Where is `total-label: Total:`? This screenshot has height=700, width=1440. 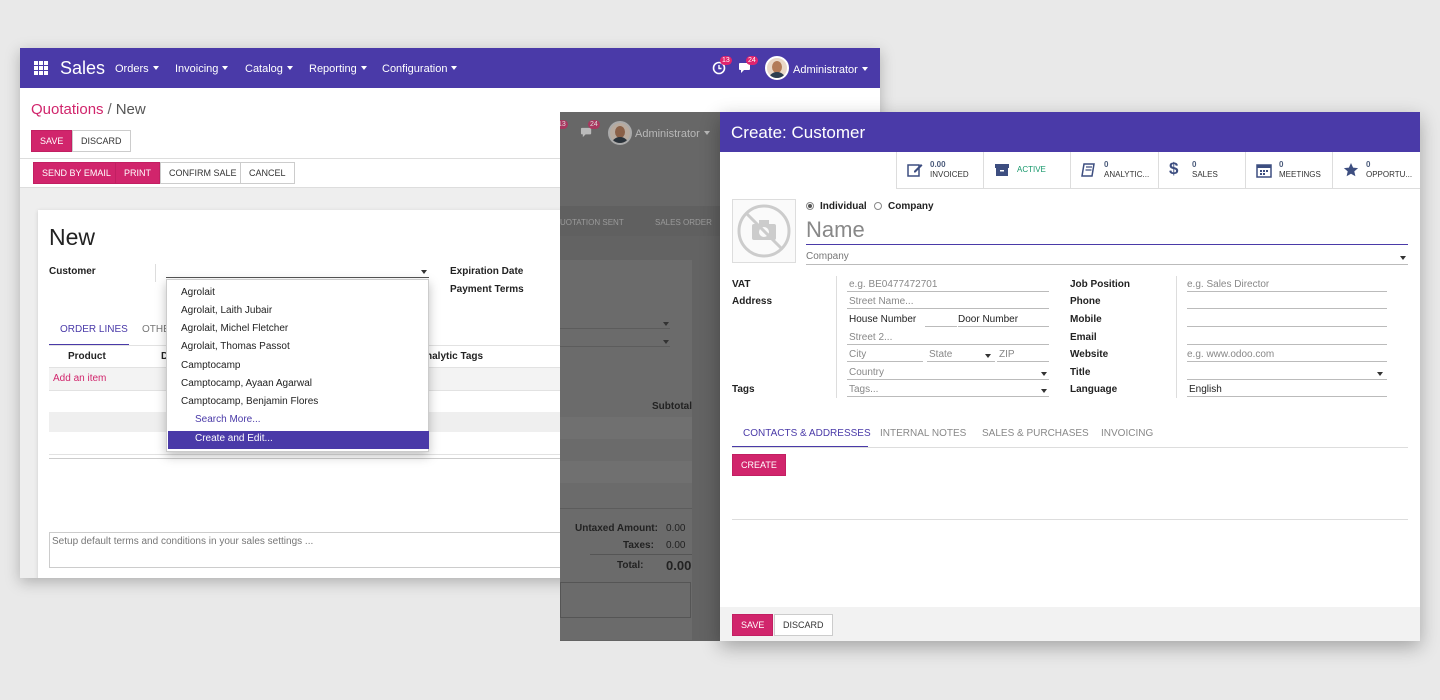
total-label: Total: is located at coordinates (630, 565).